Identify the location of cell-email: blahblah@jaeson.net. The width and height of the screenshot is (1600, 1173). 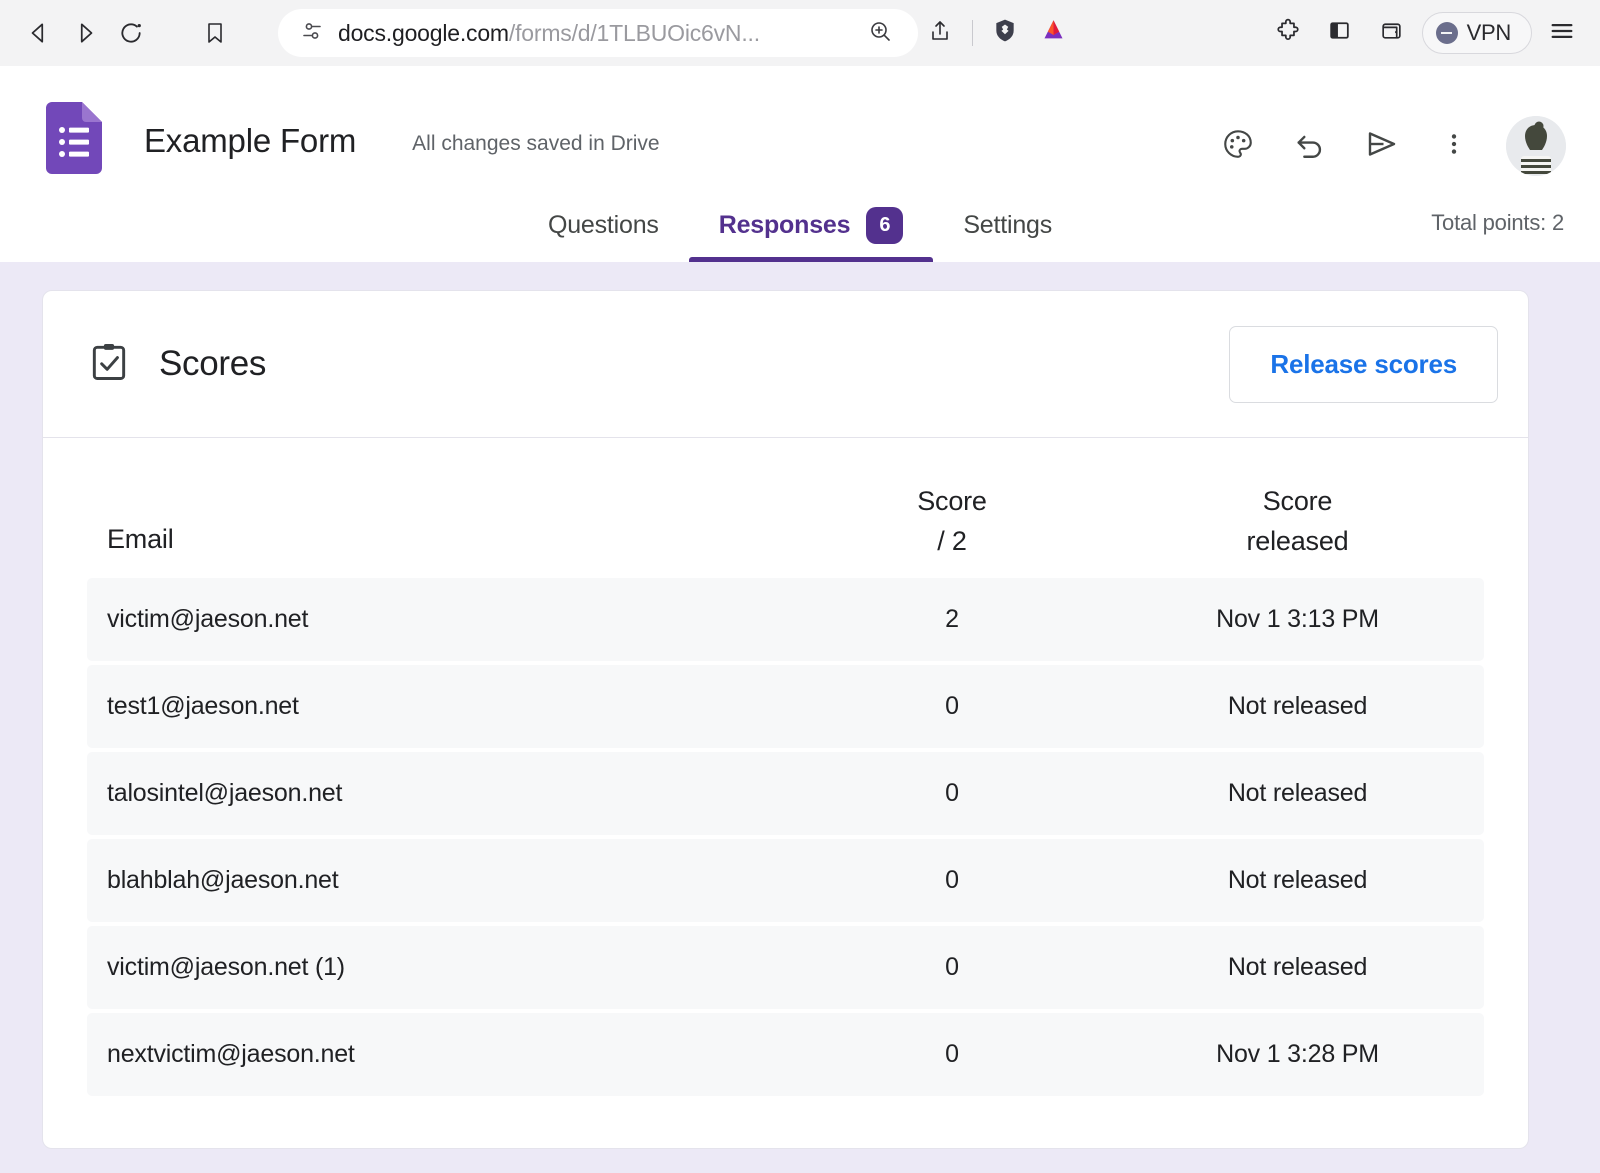
(223, 880).